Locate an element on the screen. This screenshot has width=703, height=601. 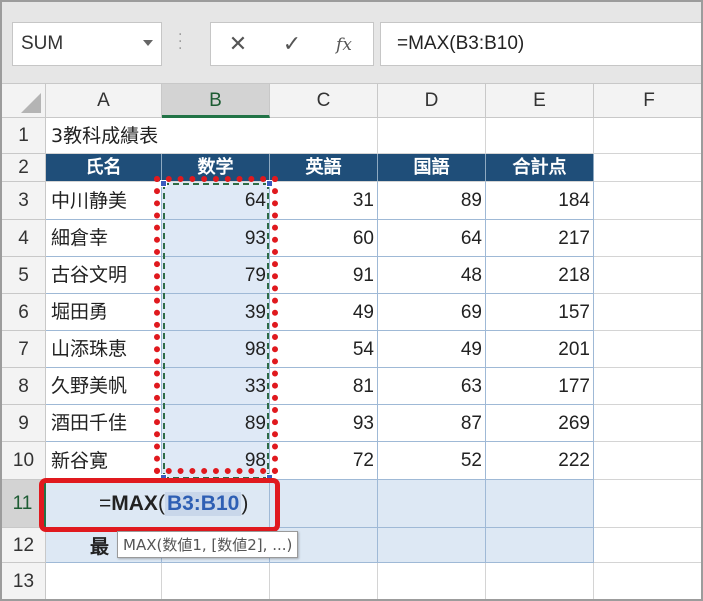
select-all-button is located at coordinates (24, 101).